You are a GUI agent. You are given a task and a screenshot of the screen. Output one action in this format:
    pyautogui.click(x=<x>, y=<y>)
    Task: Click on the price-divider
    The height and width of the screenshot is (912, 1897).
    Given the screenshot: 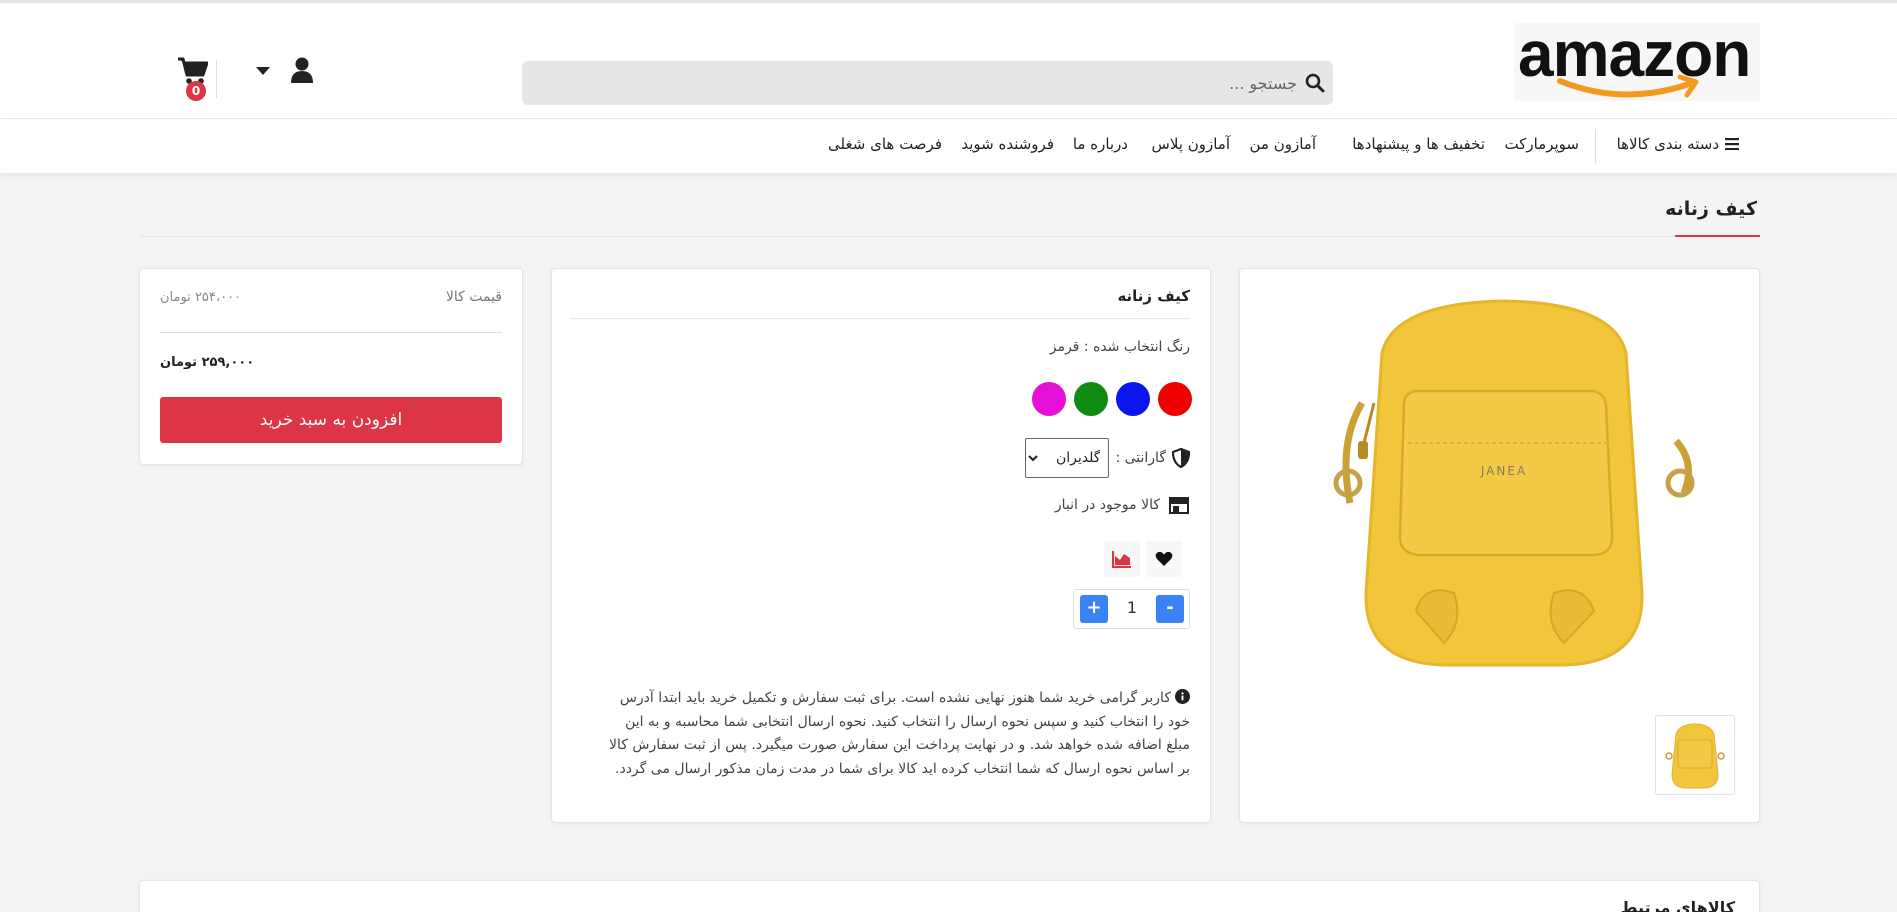 What is the action you would take?
    pyautogui.click(x=331, y=332)
    